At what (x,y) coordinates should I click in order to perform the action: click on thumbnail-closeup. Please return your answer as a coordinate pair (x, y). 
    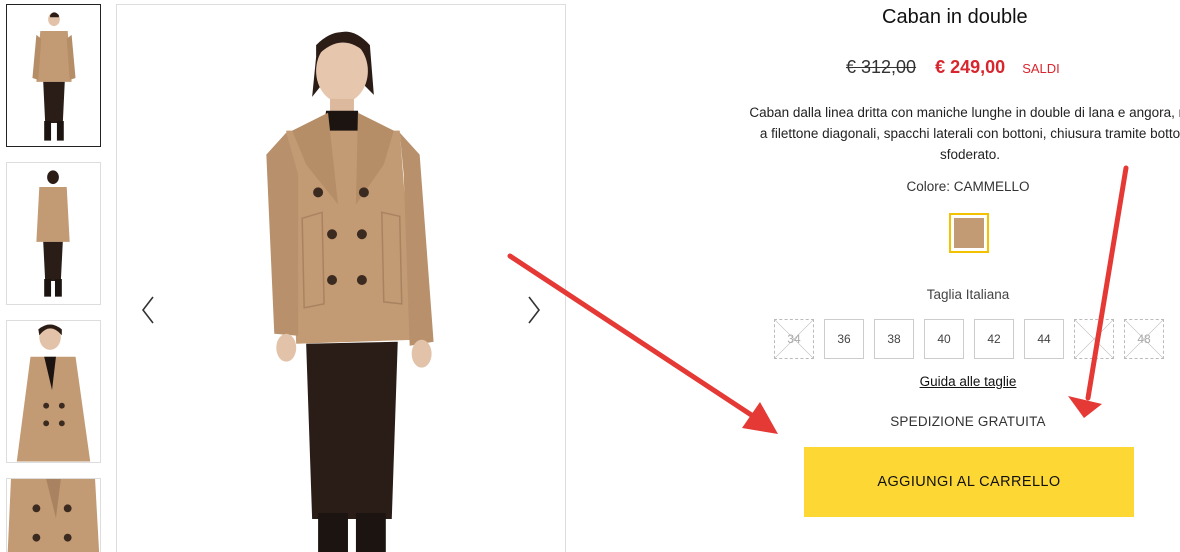
    Looking at the image, I should click on (53, 515).